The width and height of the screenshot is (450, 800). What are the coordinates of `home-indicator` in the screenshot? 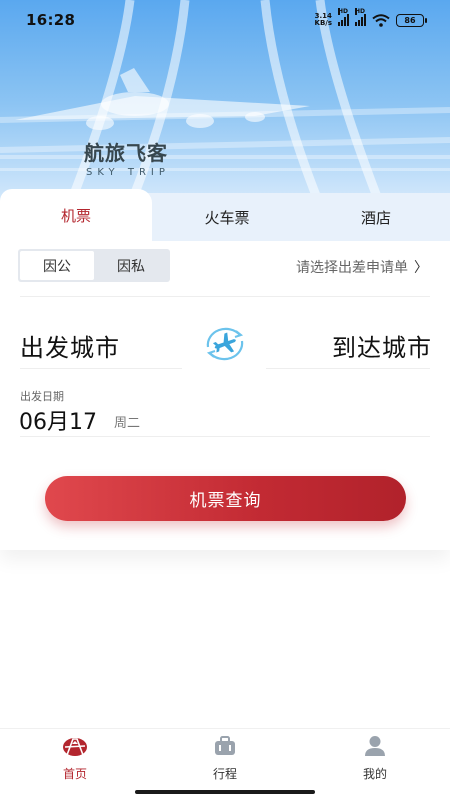 It's located at (225, 792).